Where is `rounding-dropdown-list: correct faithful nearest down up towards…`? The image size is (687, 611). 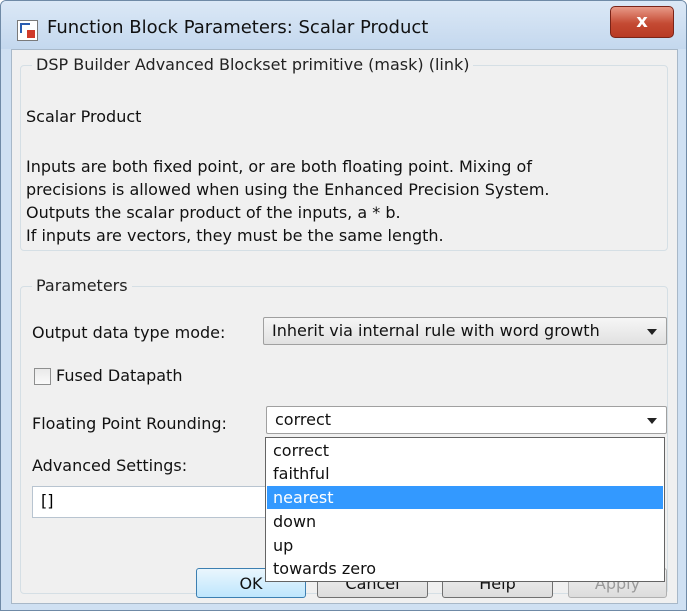 rounding-dropdown-list: correct faithful nearest down up towards… is located at coordinates (465, 509).